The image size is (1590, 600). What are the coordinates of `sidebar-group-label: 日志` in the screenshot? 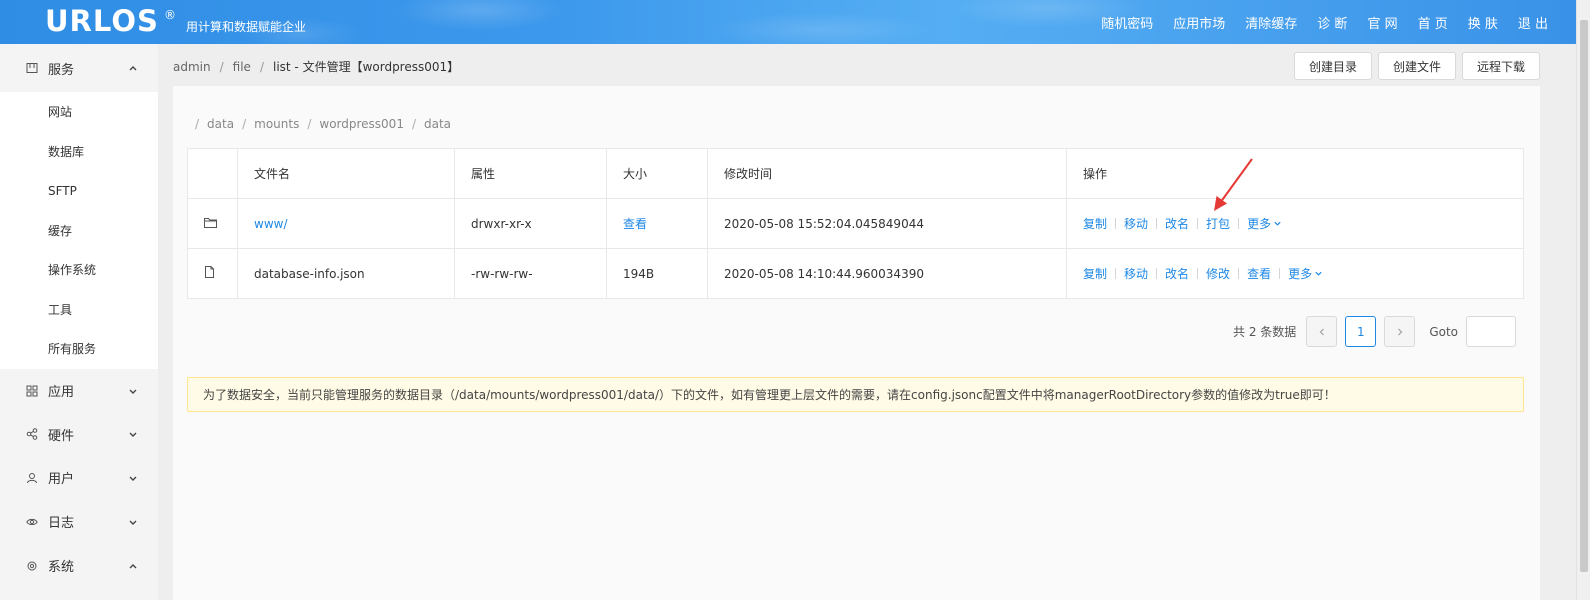 It's located at (61, 523).